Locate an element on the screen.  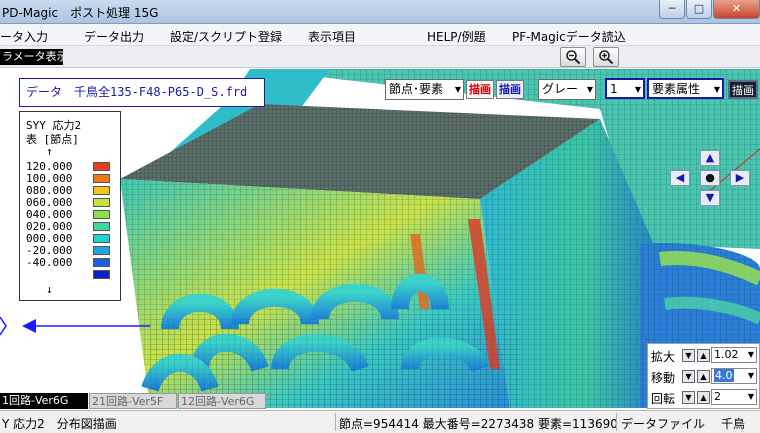
color-scheme-select: グレー ▼ is located at coordinates (567, 89).